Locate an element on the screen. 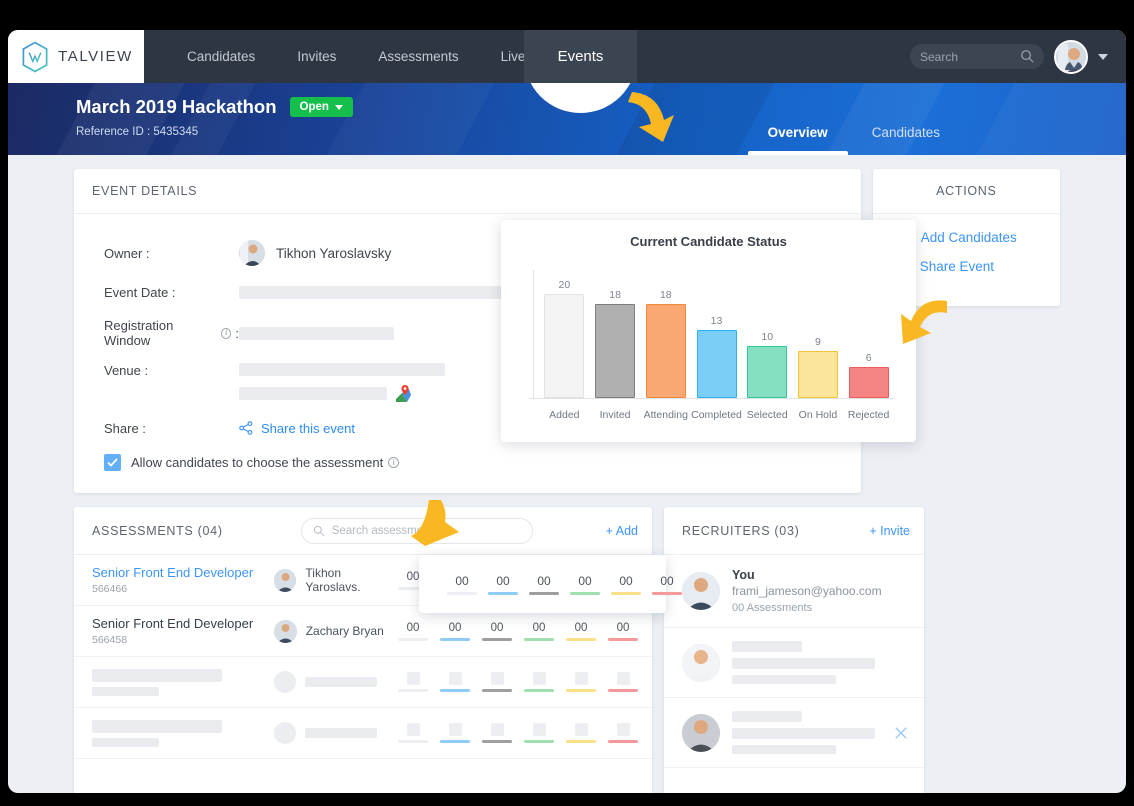  event-details-title: EVENT DETAILS is located at coordinates (145, 191).